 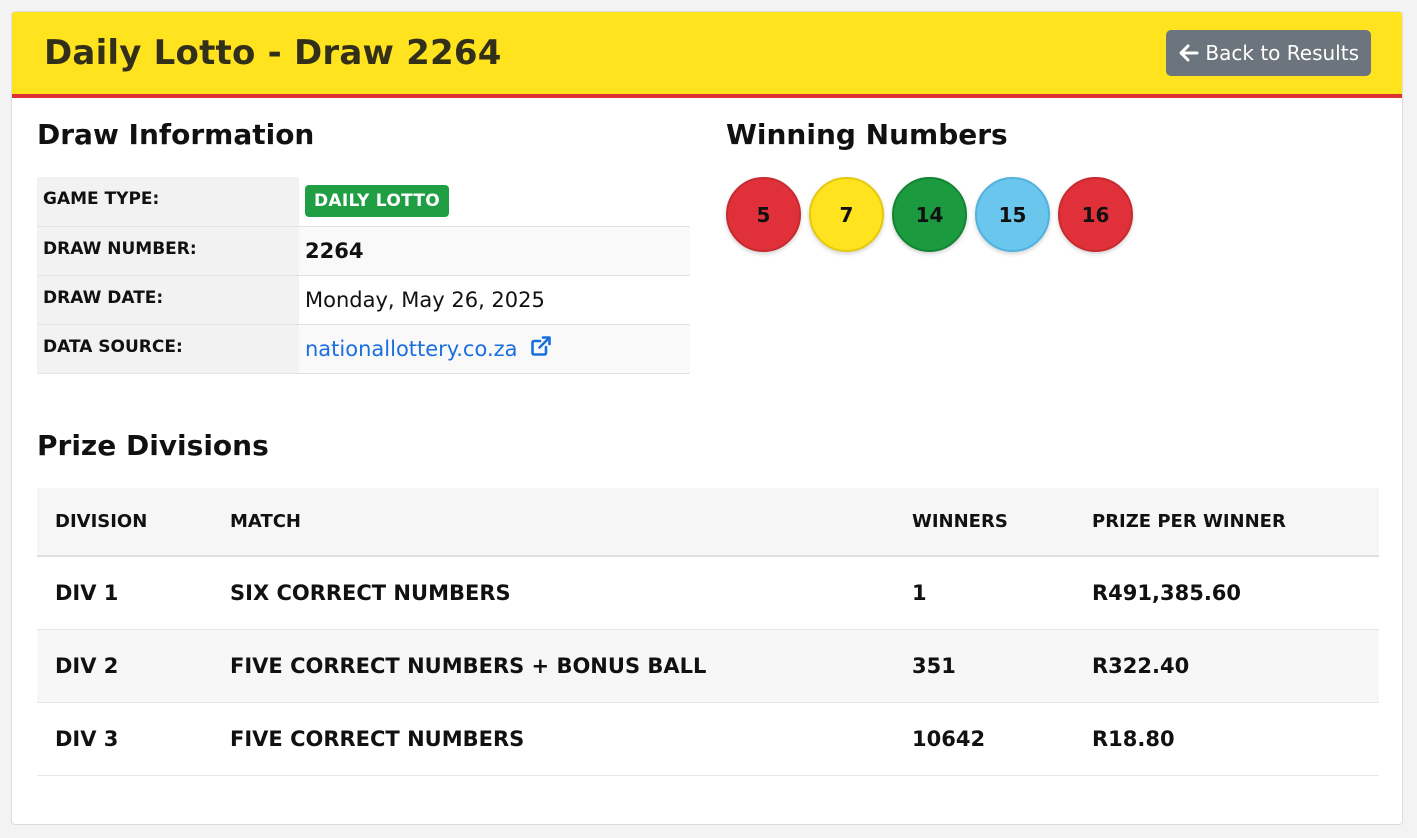 What do you see at coordinates (370, 592) in the screenshot?
I see `match-cell: SIX CORRECT NUMBERS` at bounding box center [370, 592].